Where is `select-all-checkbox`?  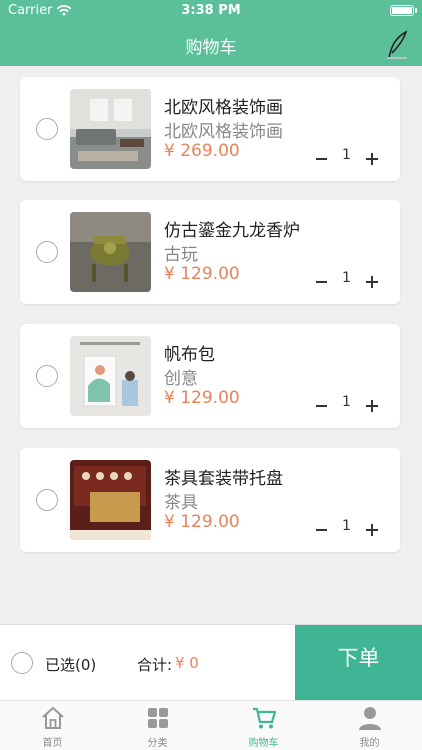 select-all-checkbox is located at coordinates (22, 663).